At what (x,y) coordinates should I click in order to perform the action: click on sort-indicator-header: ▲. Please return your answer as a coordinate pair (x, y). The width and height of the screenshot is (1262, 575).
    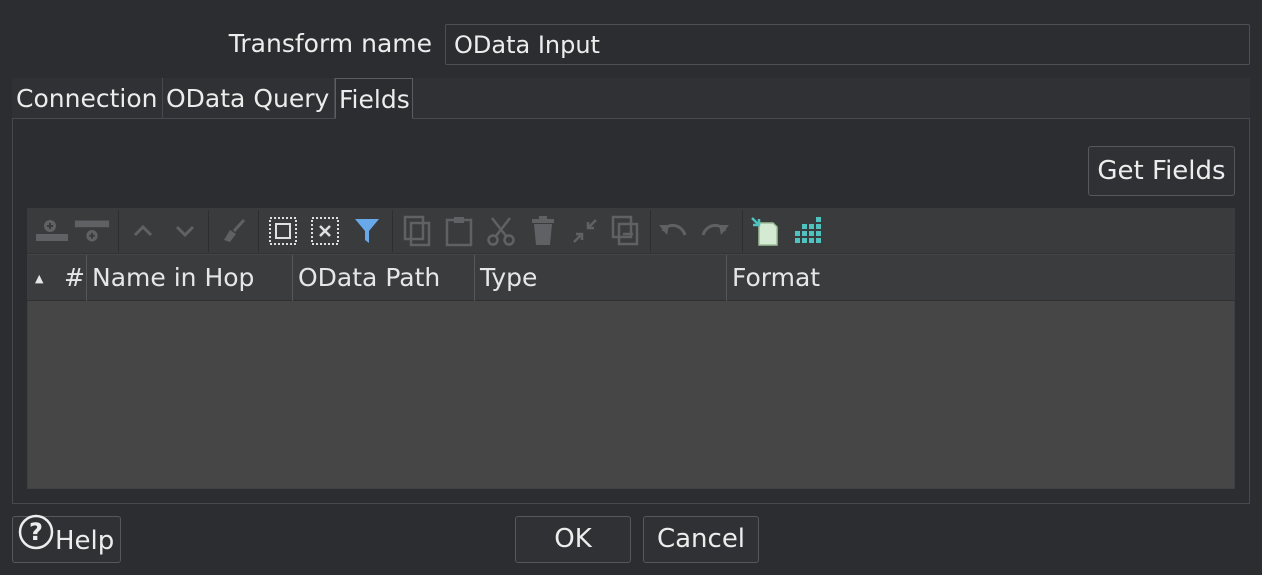
    Looking at the image, I should click on (42, 278).